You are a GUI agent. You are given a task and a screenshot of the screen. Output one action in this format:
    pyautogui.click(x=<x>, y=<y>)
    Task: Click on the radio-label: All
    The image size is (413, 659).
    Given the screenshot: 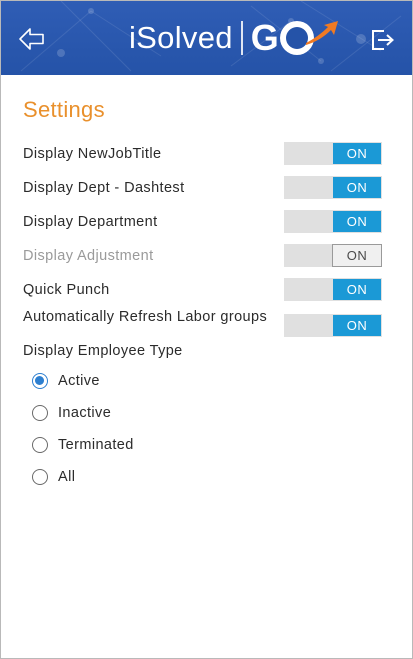 What is the action you would take?
    pyautogui.click(x=67, y=477)
    